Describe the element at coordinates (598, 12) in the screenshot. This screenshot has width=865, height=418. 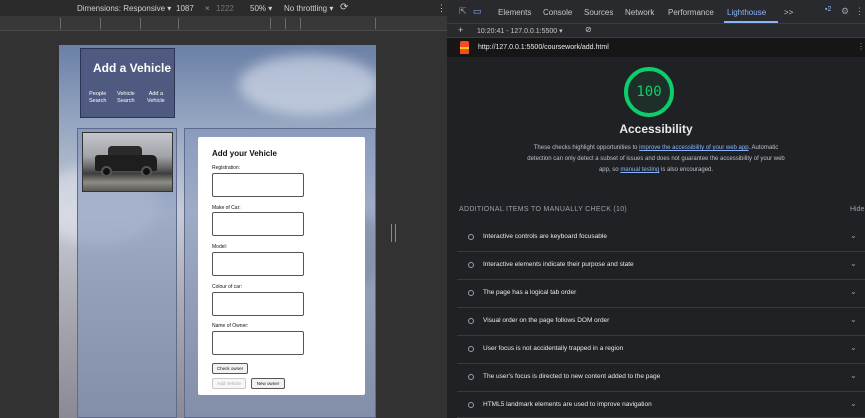
I see `tab-sources: Sources` at that location.